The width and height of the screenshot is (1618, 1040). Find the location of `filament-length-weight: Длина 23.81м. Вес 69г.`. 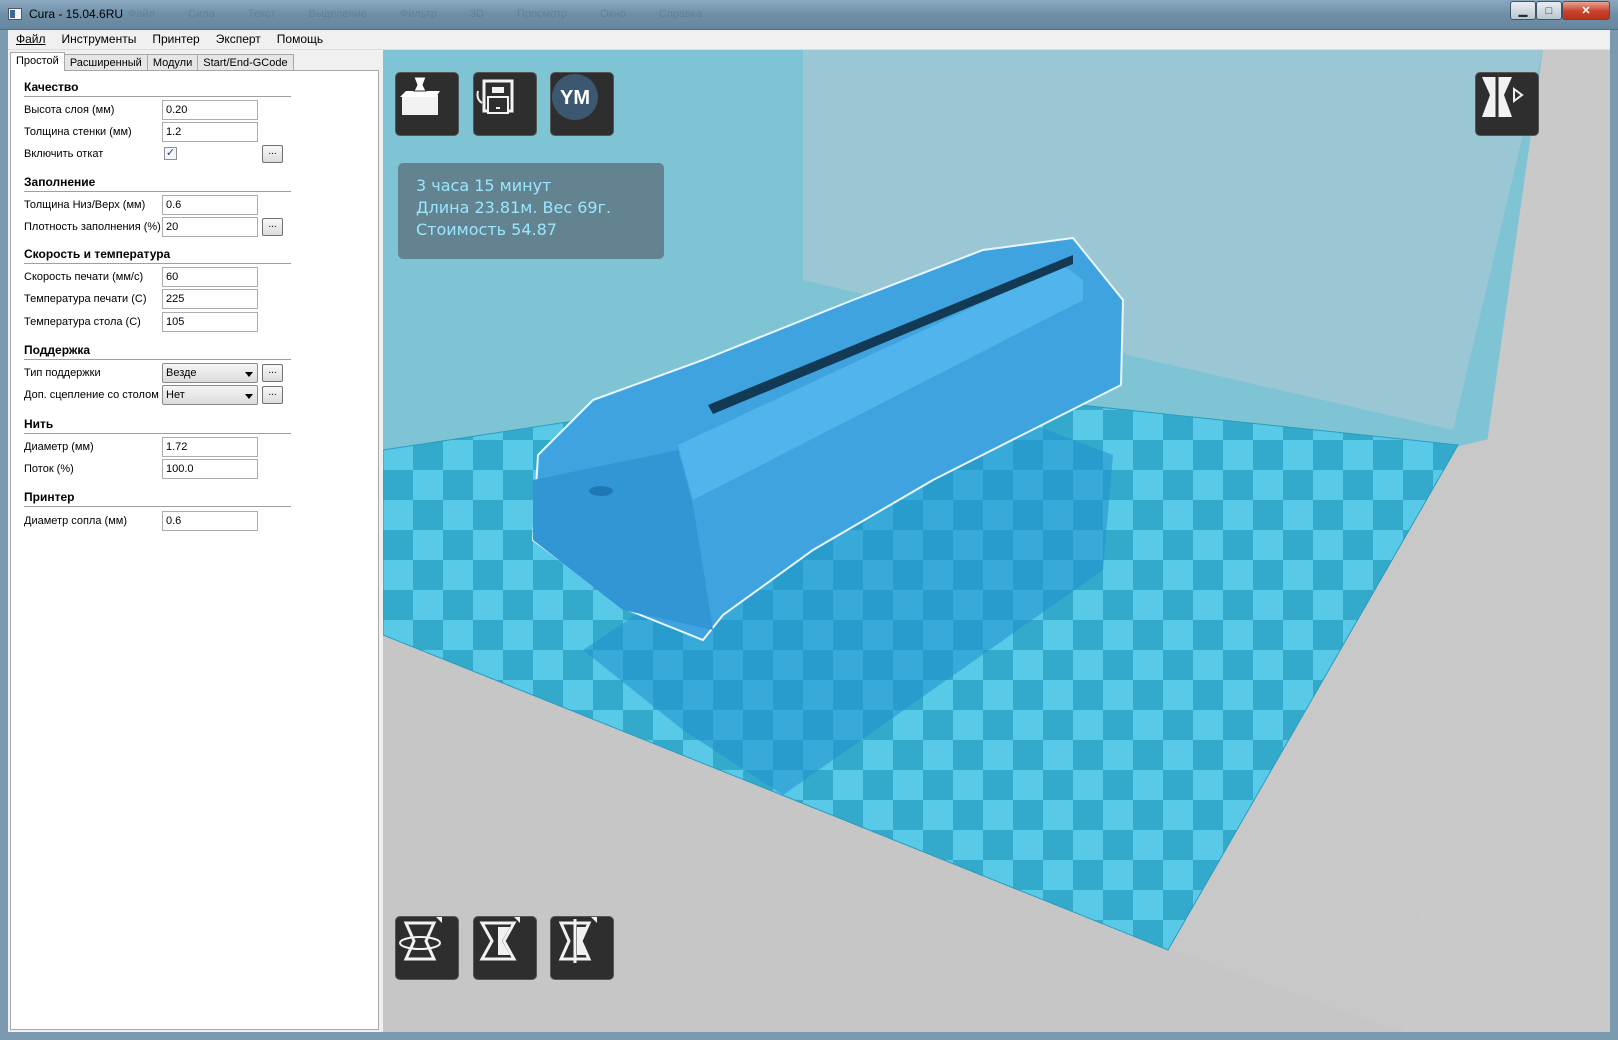

filament-length-weight: Длина 23.81м. Вес 69г. is located at coordinates (514, 207).